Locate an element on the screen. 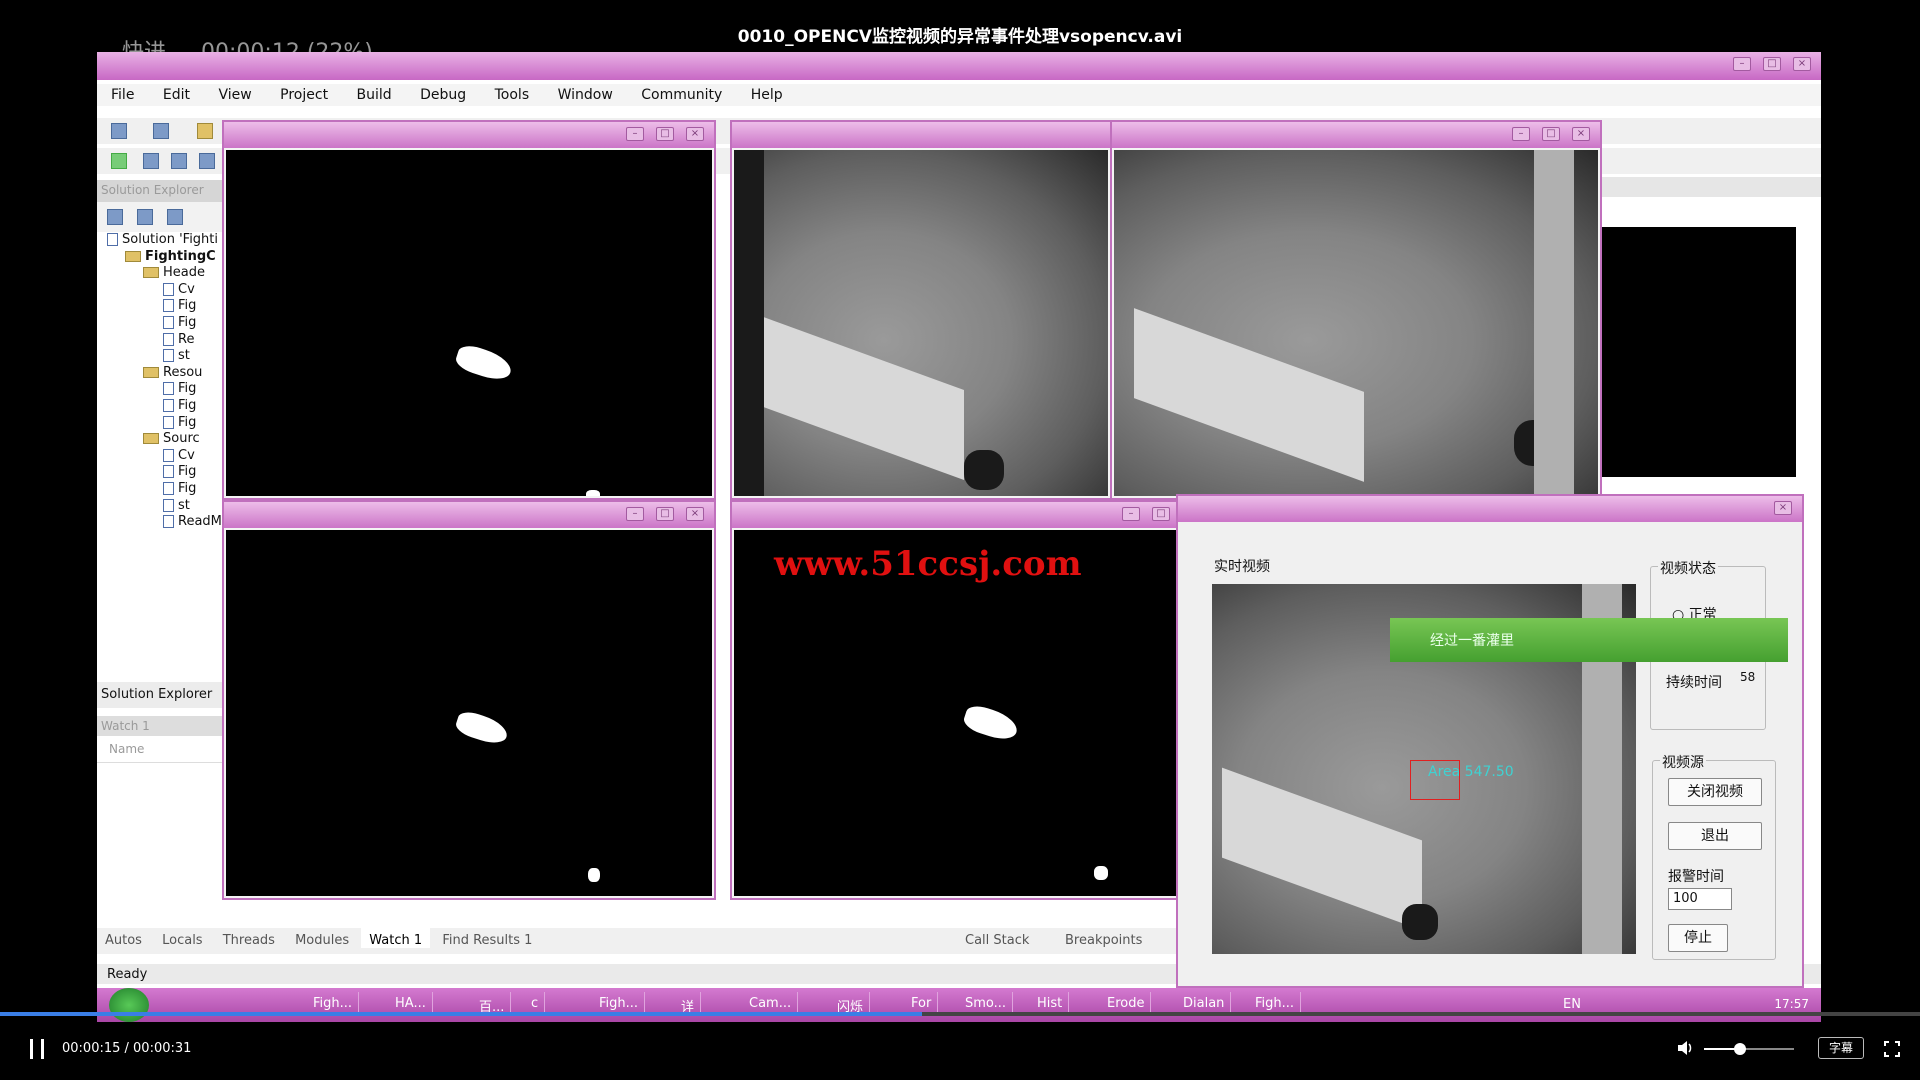 The width and height of the screenshot is (1920, 1080). menu-build: Build is located at coordinates (374, 95).